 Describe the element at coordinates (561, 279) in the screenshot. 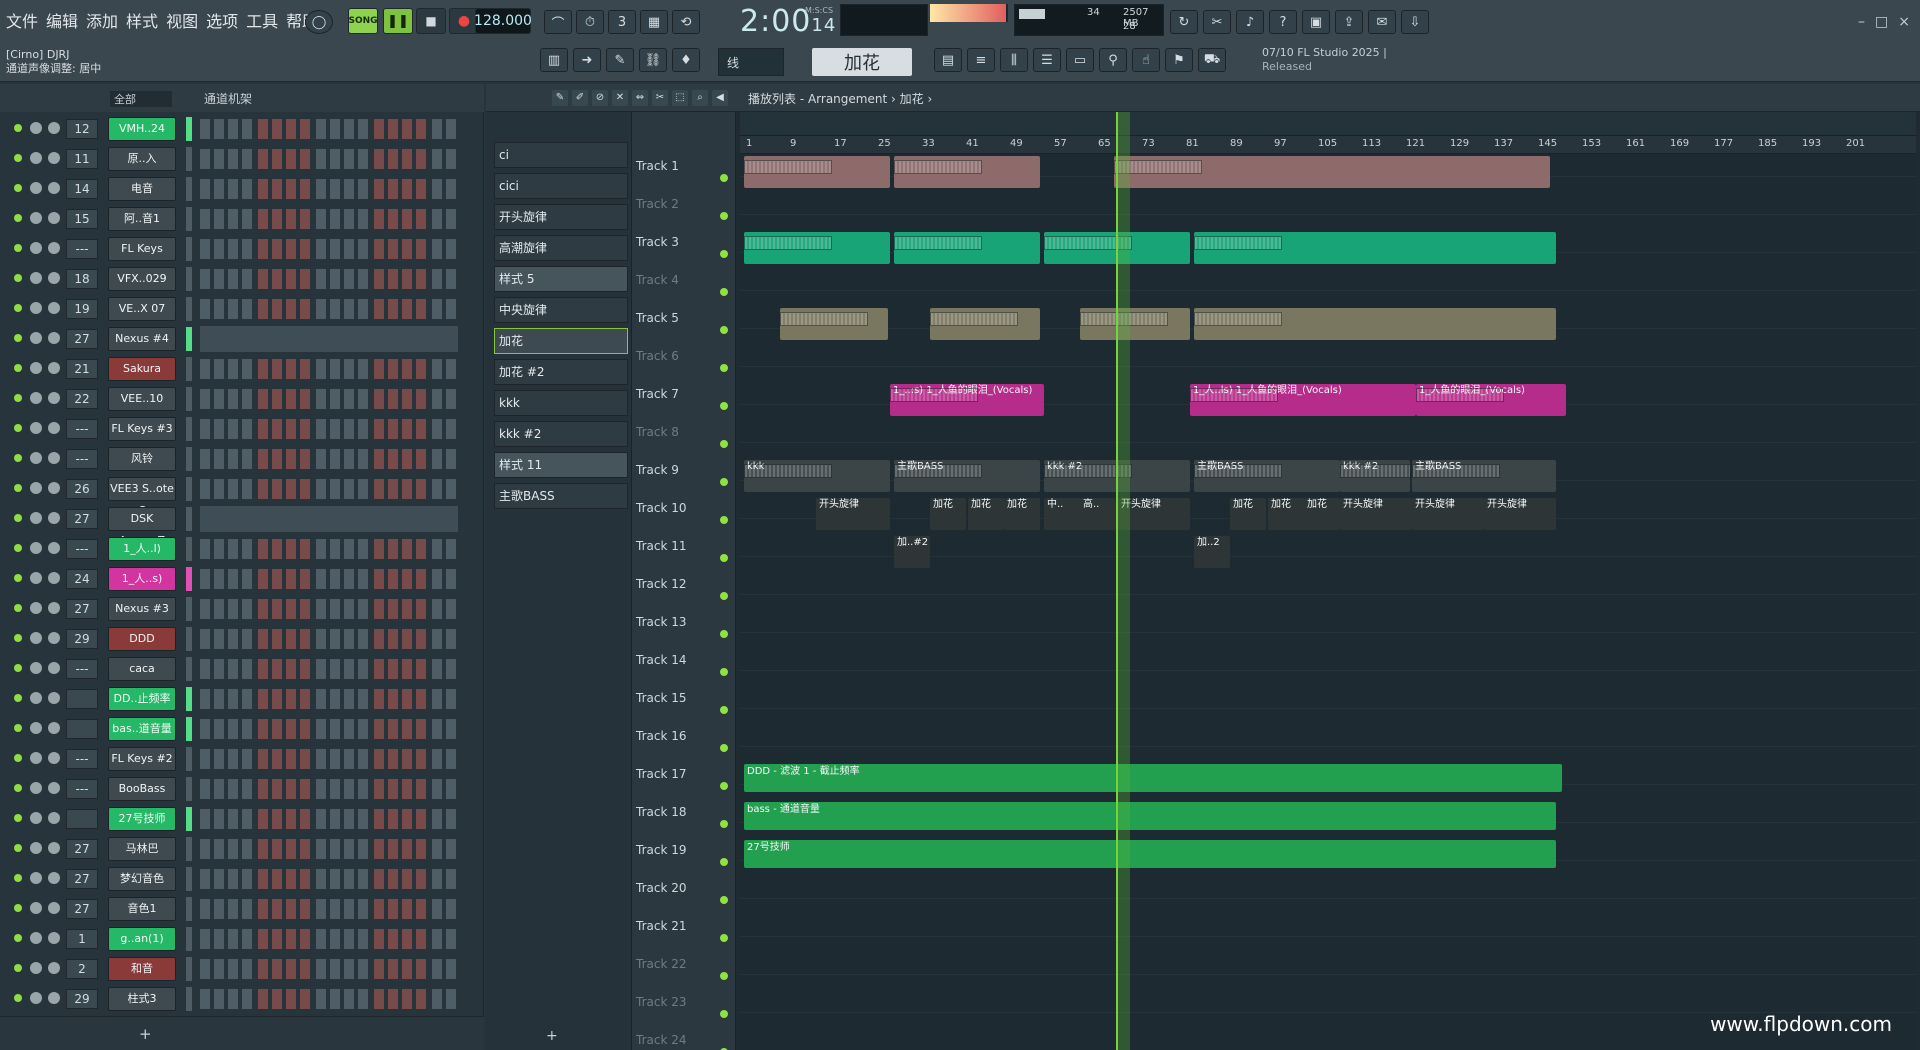

I see `pattern-picker-item: 样式 5` at that location.